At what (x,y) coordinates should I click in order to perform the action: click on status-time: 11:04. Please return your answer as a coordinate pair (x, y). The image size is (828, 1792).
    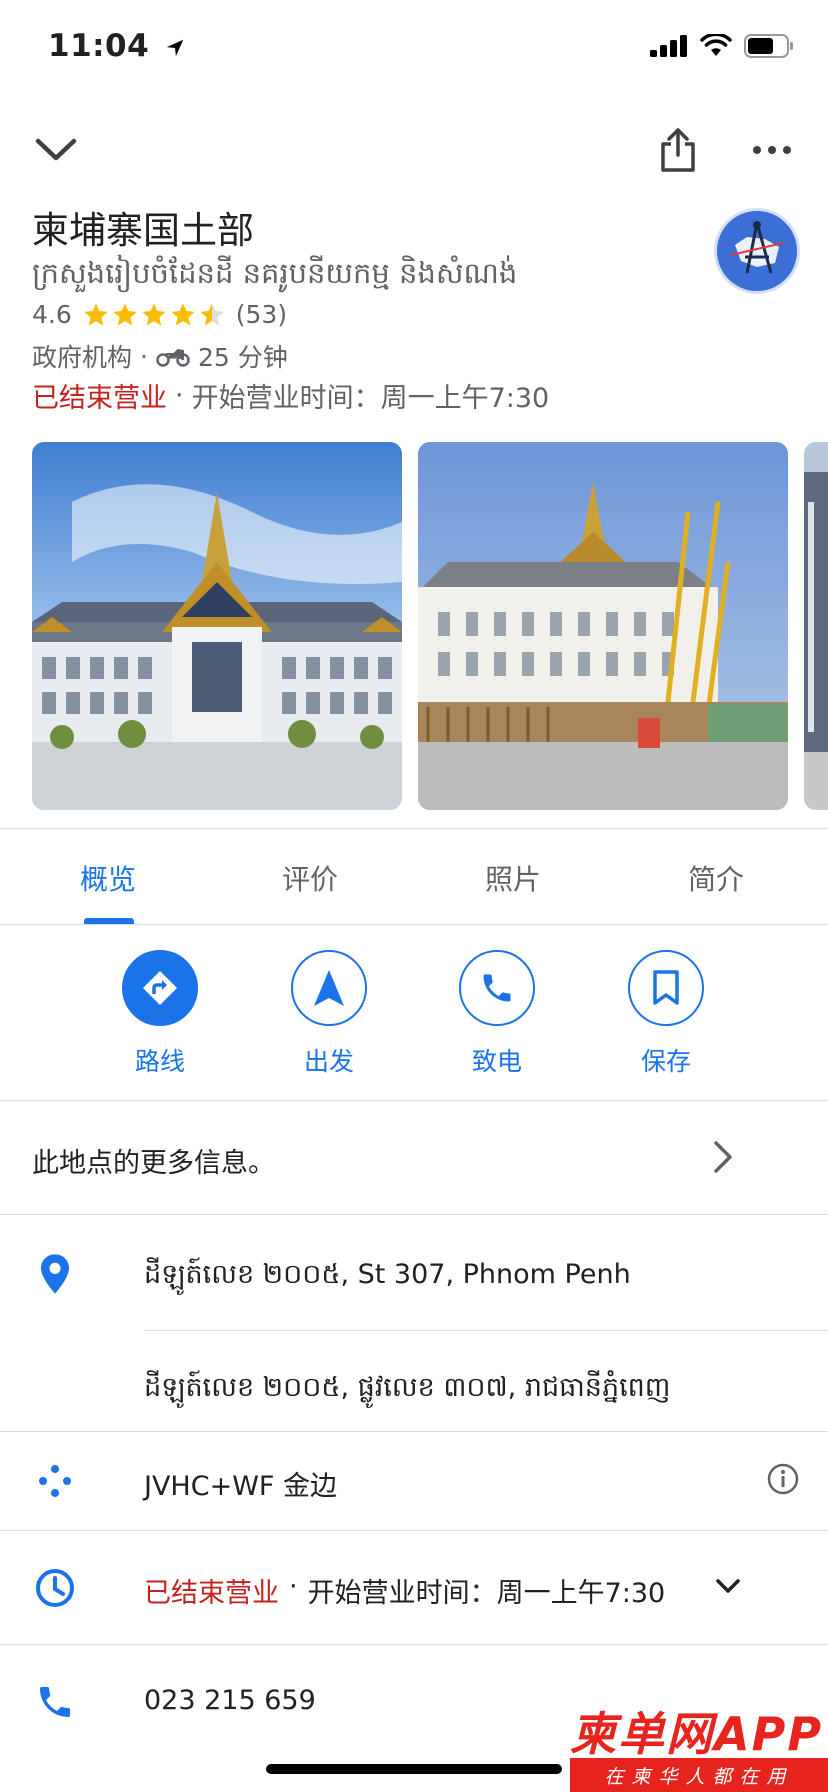
    Looking at the image, I should click on (117, 46).